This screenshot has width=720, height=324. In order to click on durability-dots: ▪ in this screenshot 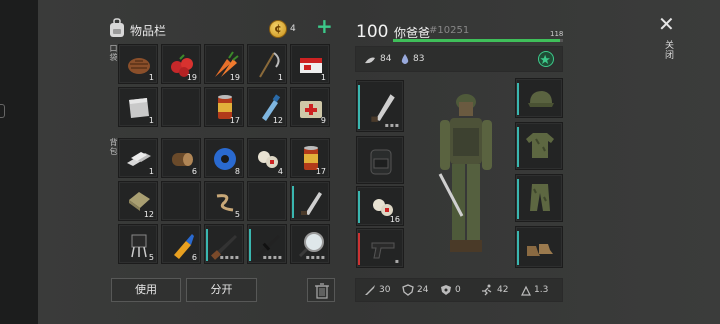, I will do `click(397, 261)`.